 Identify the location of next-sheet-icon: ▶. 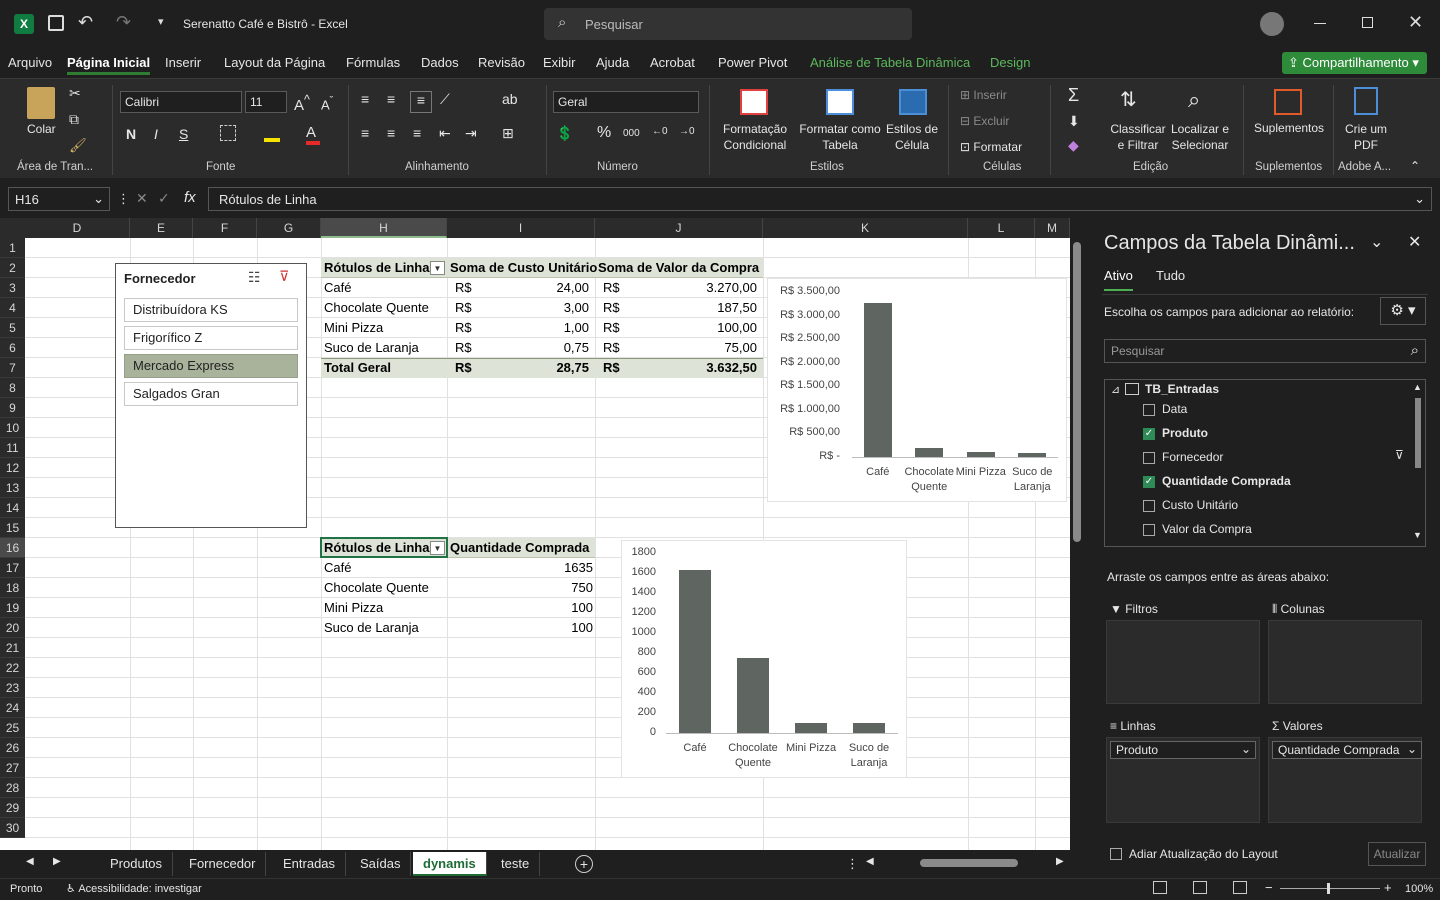
(57, 861).